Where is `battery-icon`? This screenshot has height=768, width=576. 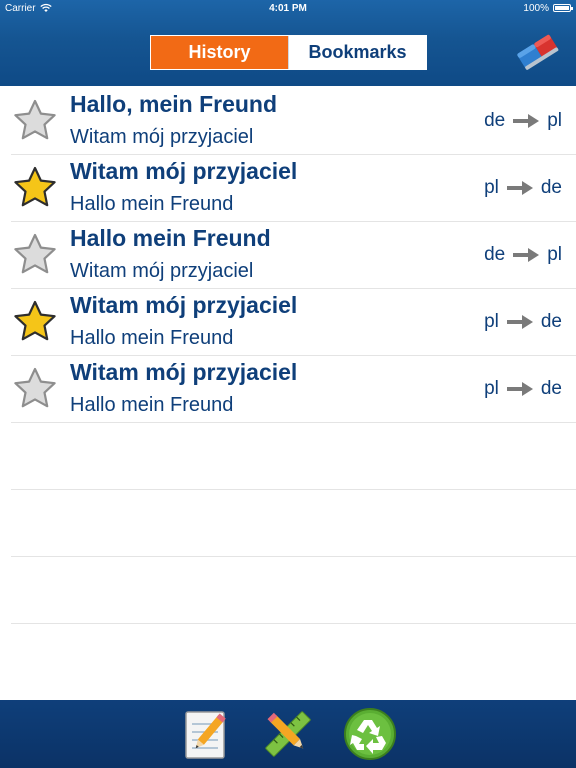 battery-icon is located at coordinates (563, 8).